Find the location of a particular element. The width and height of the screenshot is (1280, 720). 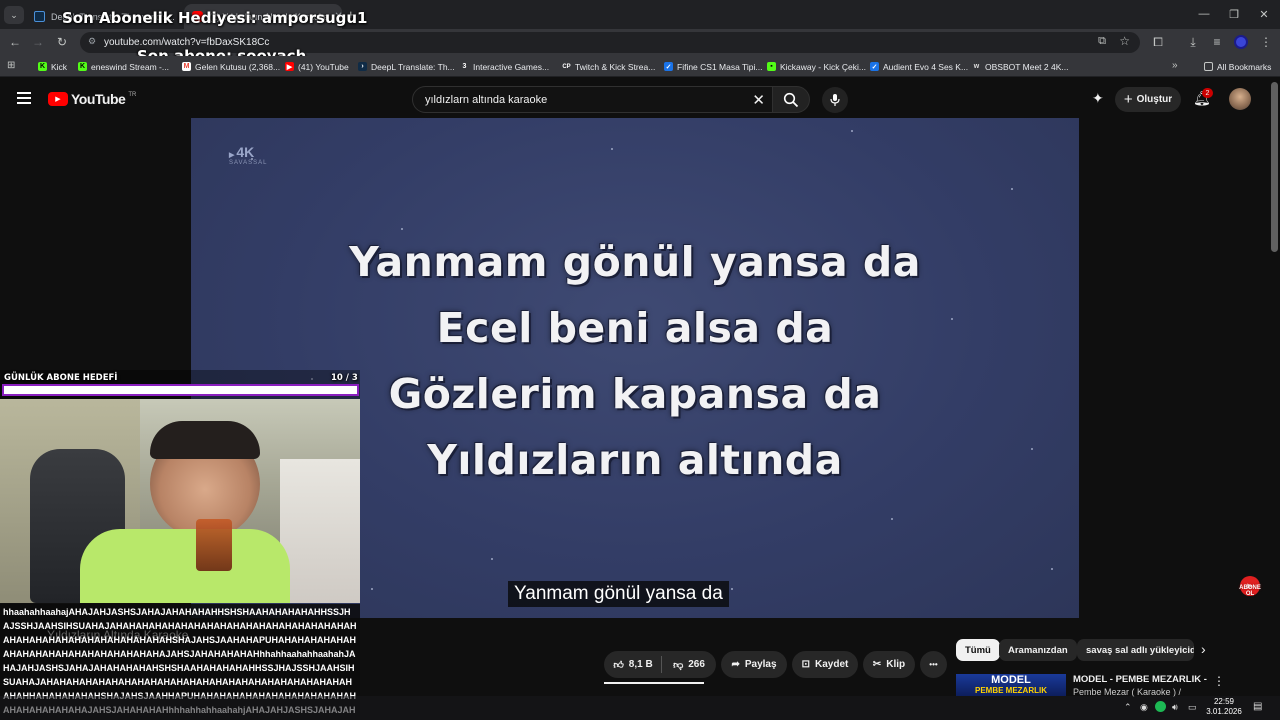

notification-center-icon: ▤ is located at coordinates (1257, 706).